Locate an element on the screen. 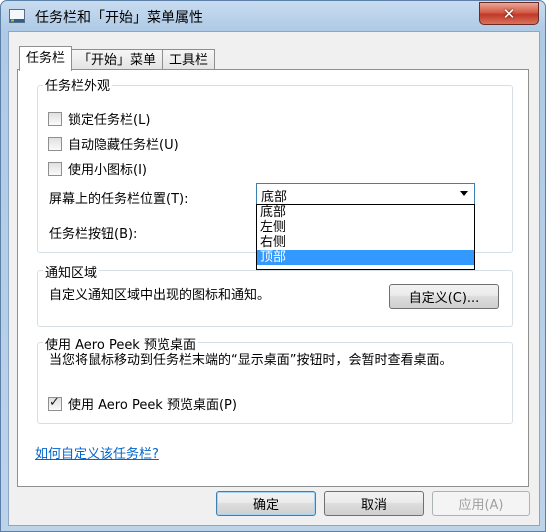  chevron-down-icon is located at coordinates (464, 193).